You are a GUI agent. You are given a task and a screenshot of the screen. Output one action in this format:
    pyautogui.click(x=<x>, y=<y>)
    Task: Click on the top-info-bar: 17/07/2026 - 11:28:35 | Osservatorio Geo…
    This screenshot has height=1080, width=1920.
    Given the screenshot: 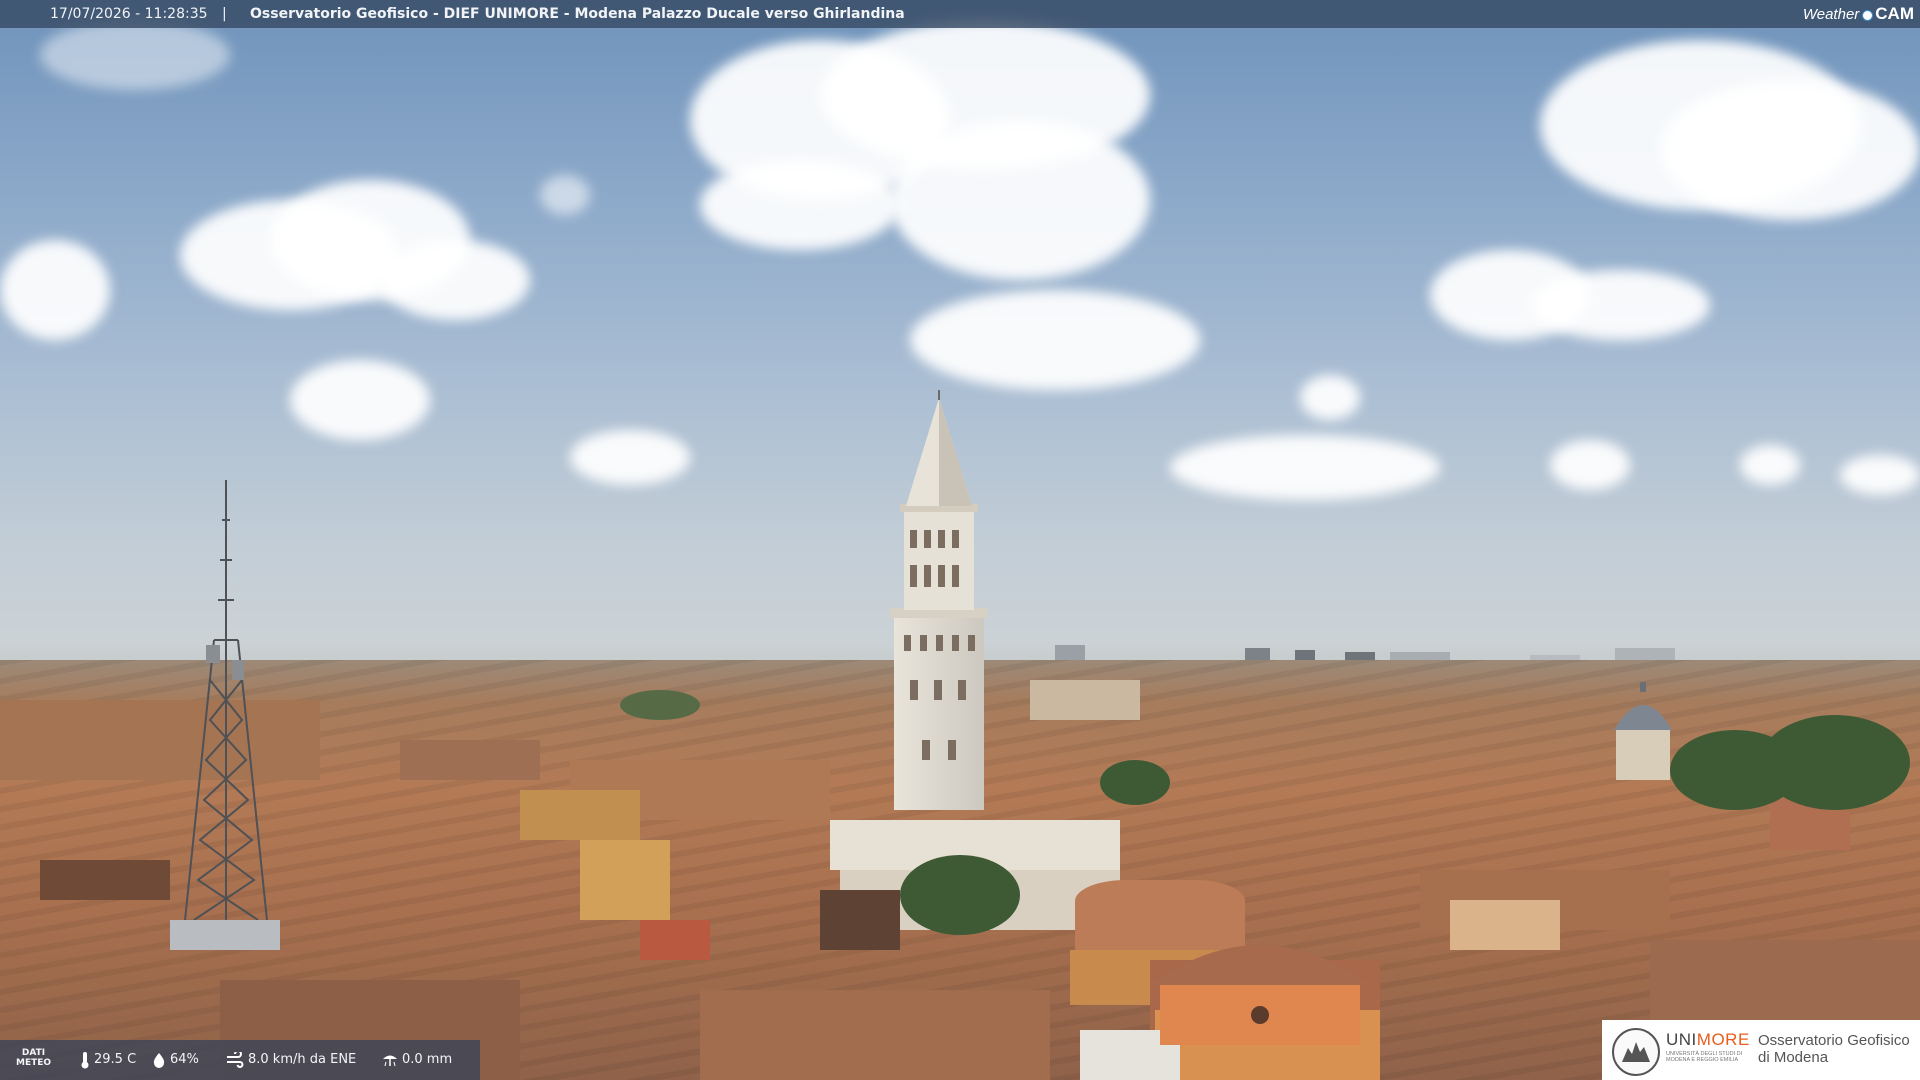 What is the action you would take?
    pyautogui.click(x=960, y=14)
    